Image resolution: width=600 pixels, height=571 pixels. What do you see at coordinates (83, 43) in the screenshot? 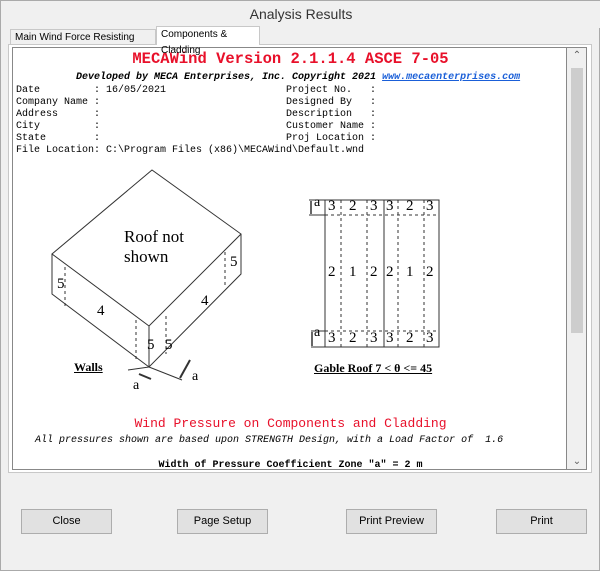
I see `tab-main-wind-force: Main Wind Force Resisting System` at bounding box center [83, 43].